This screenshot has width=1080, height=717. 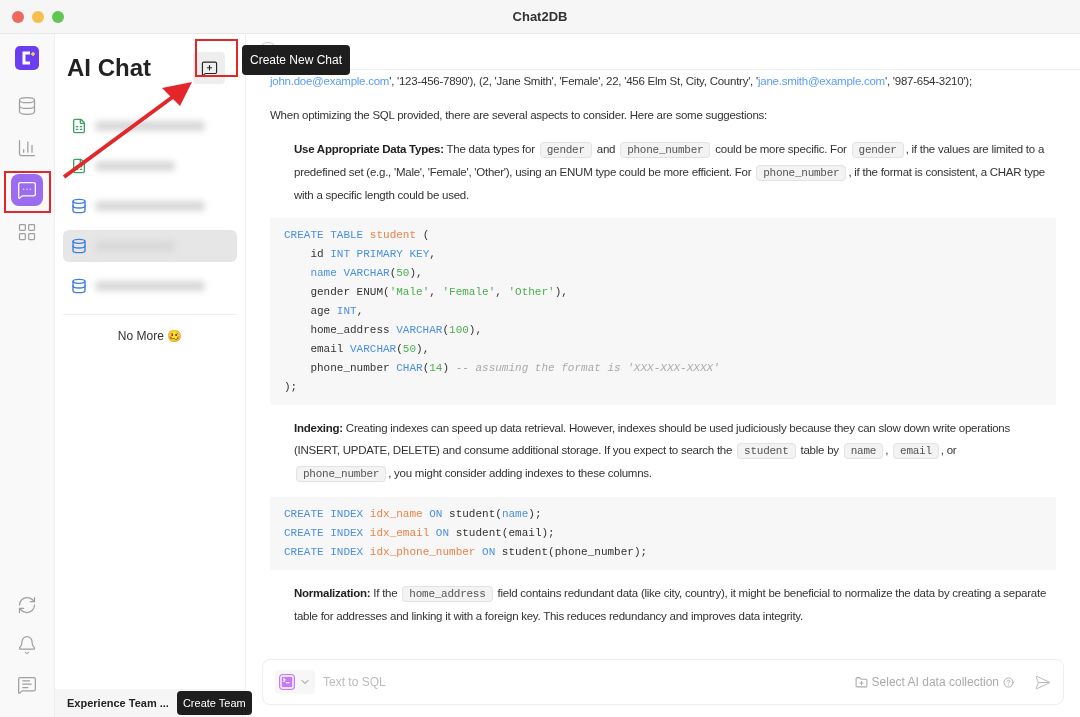 I want to click on help-icon, so click(x=1008, y=682).